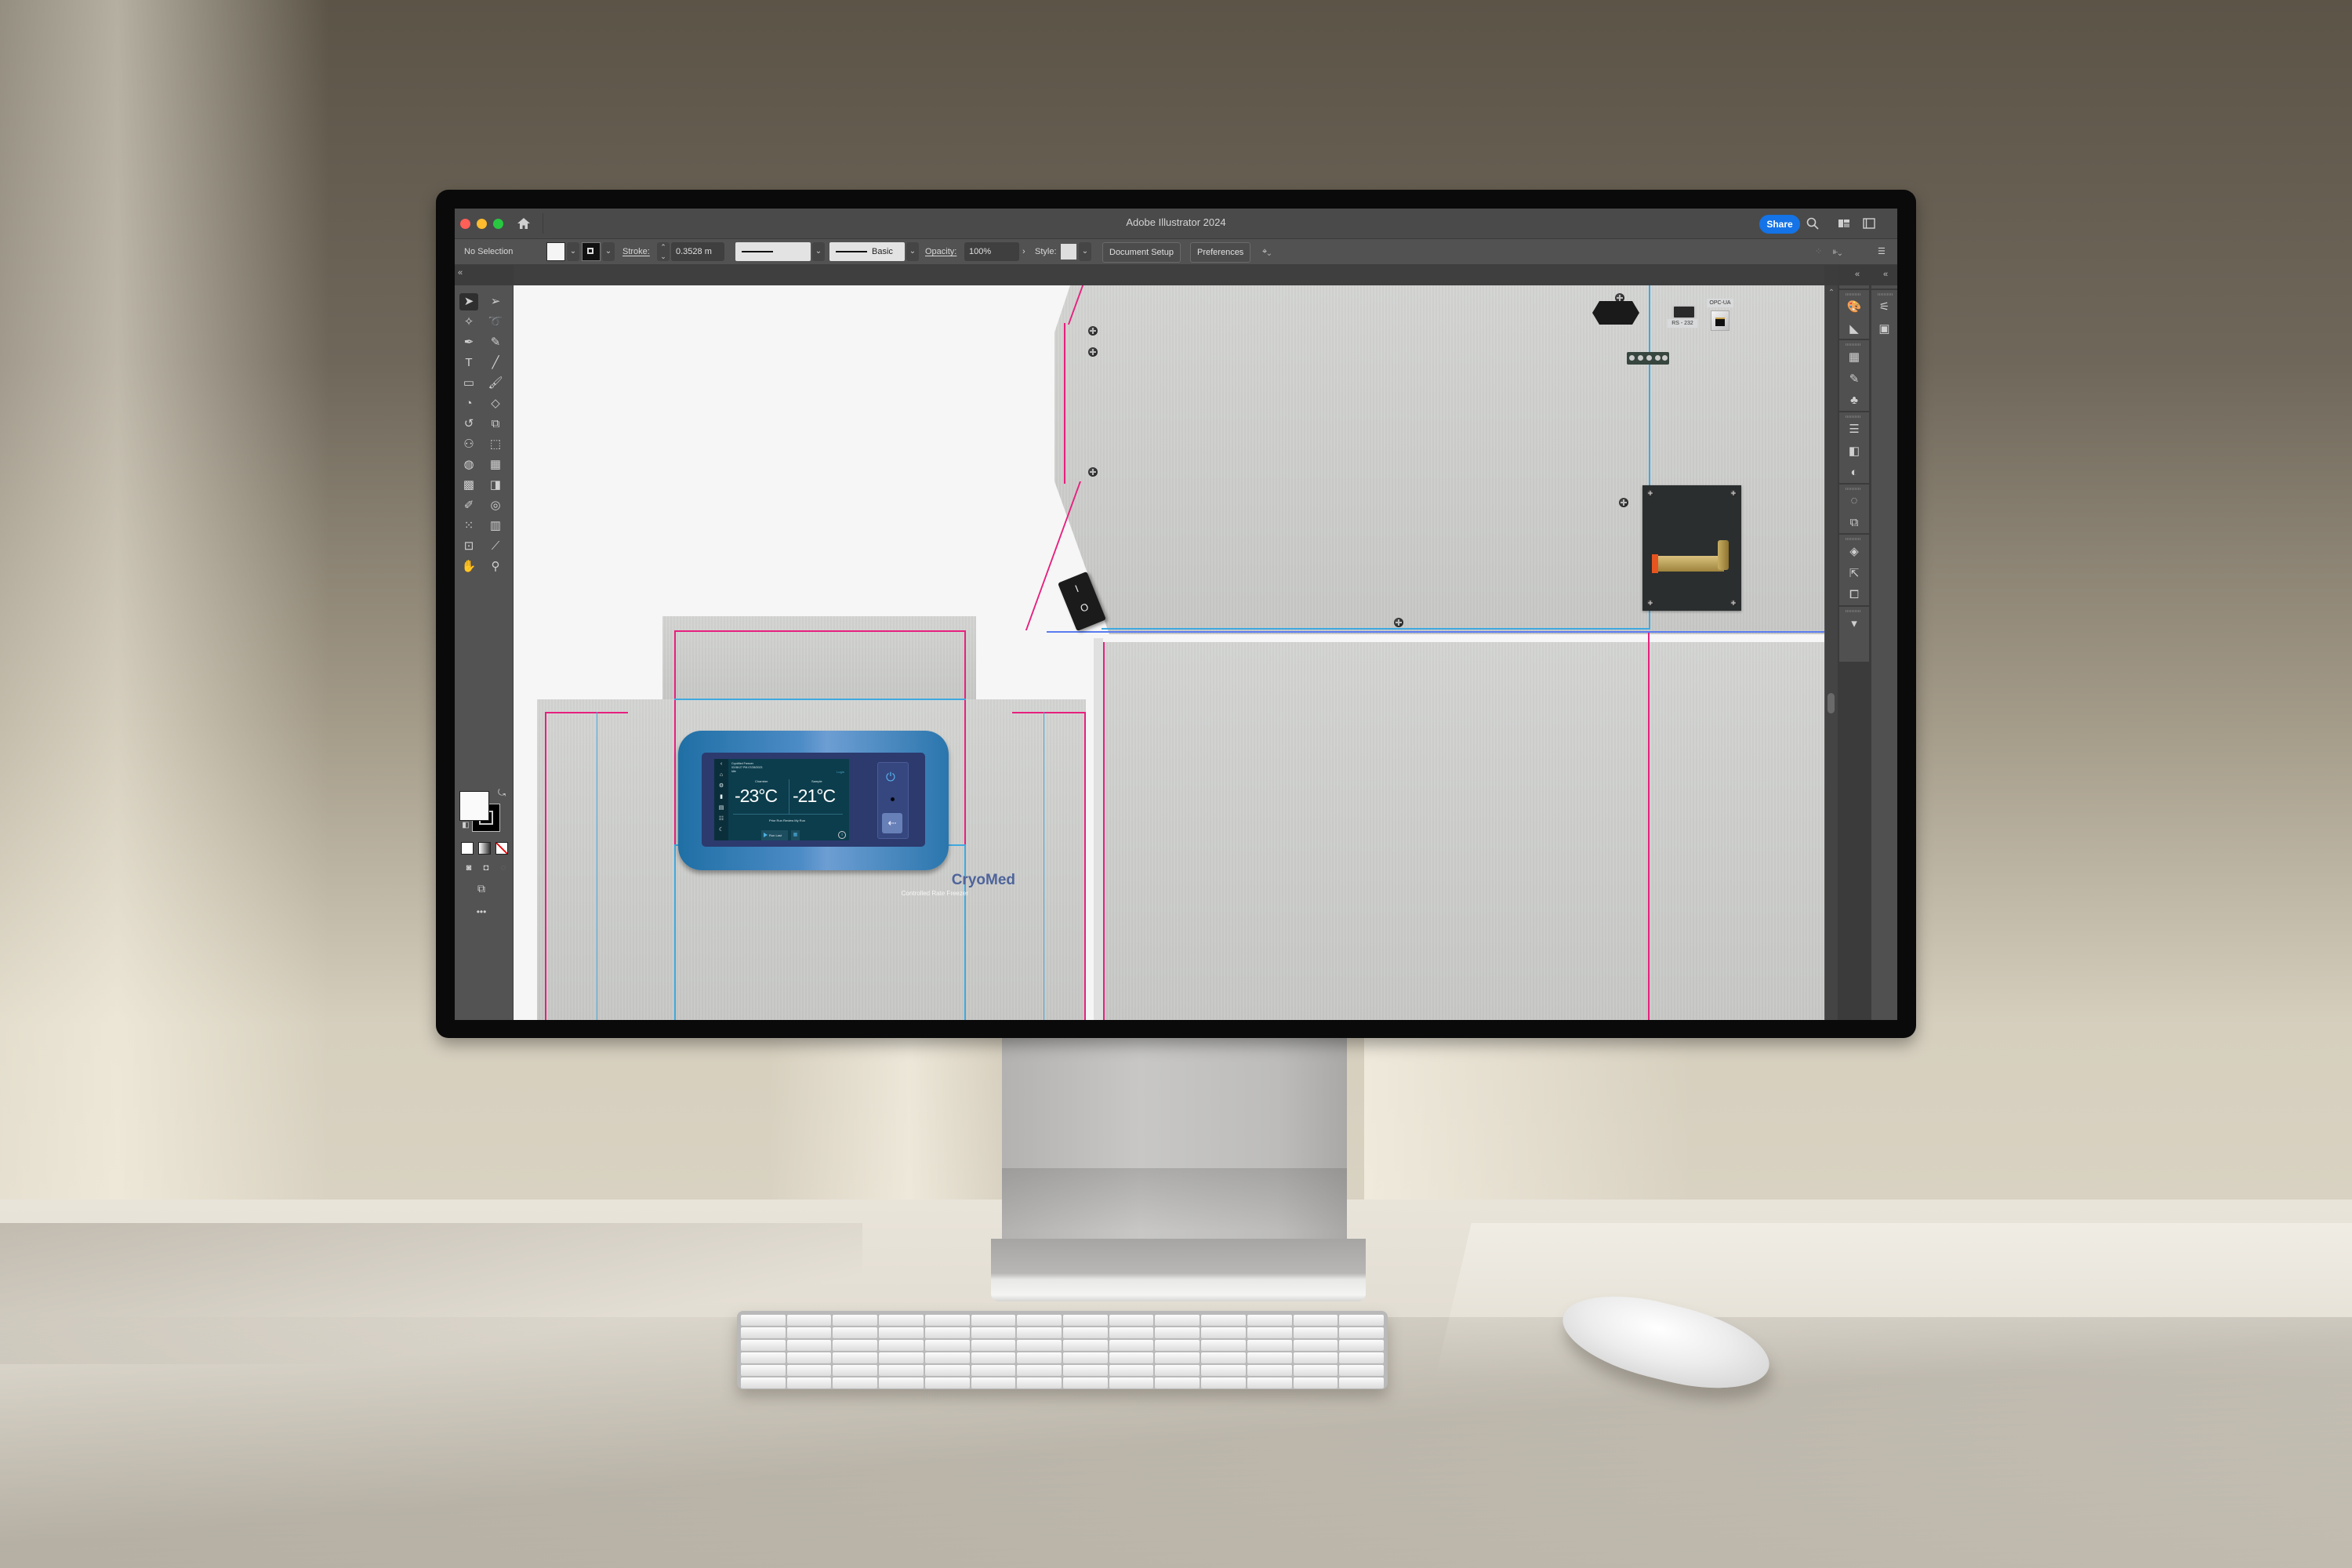  Describe the element at coordinates (819, 251) in the screenshot. I see `width-profile-dropdown: ⌄` at that location.